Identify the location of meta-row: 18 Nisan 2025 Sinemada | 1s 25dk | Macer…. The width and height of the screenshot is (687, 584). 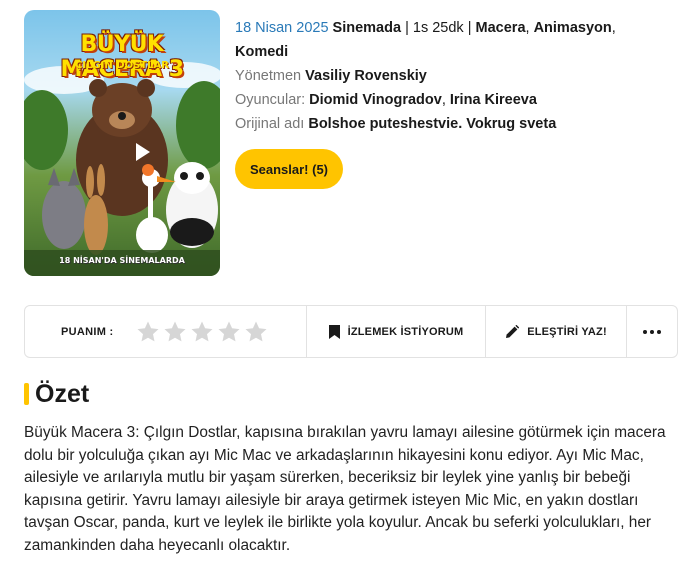
(425, 28).